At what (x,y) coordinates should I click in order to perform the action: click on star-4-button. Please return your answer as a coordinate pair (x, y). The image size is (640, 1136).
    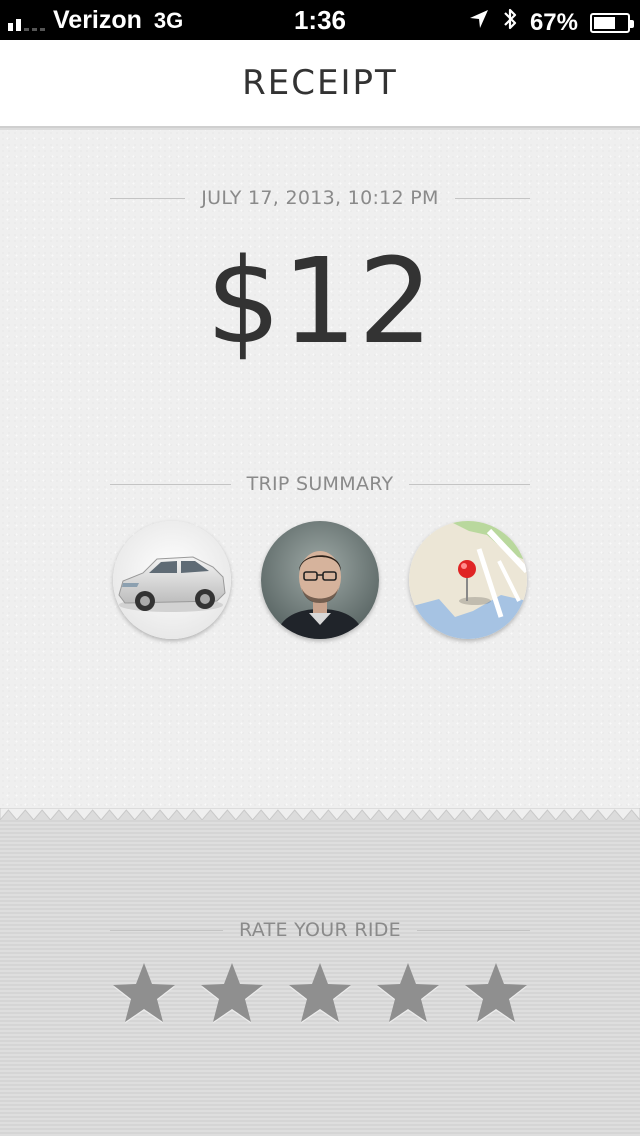
    Looking at the image, I should click on (408, 994).